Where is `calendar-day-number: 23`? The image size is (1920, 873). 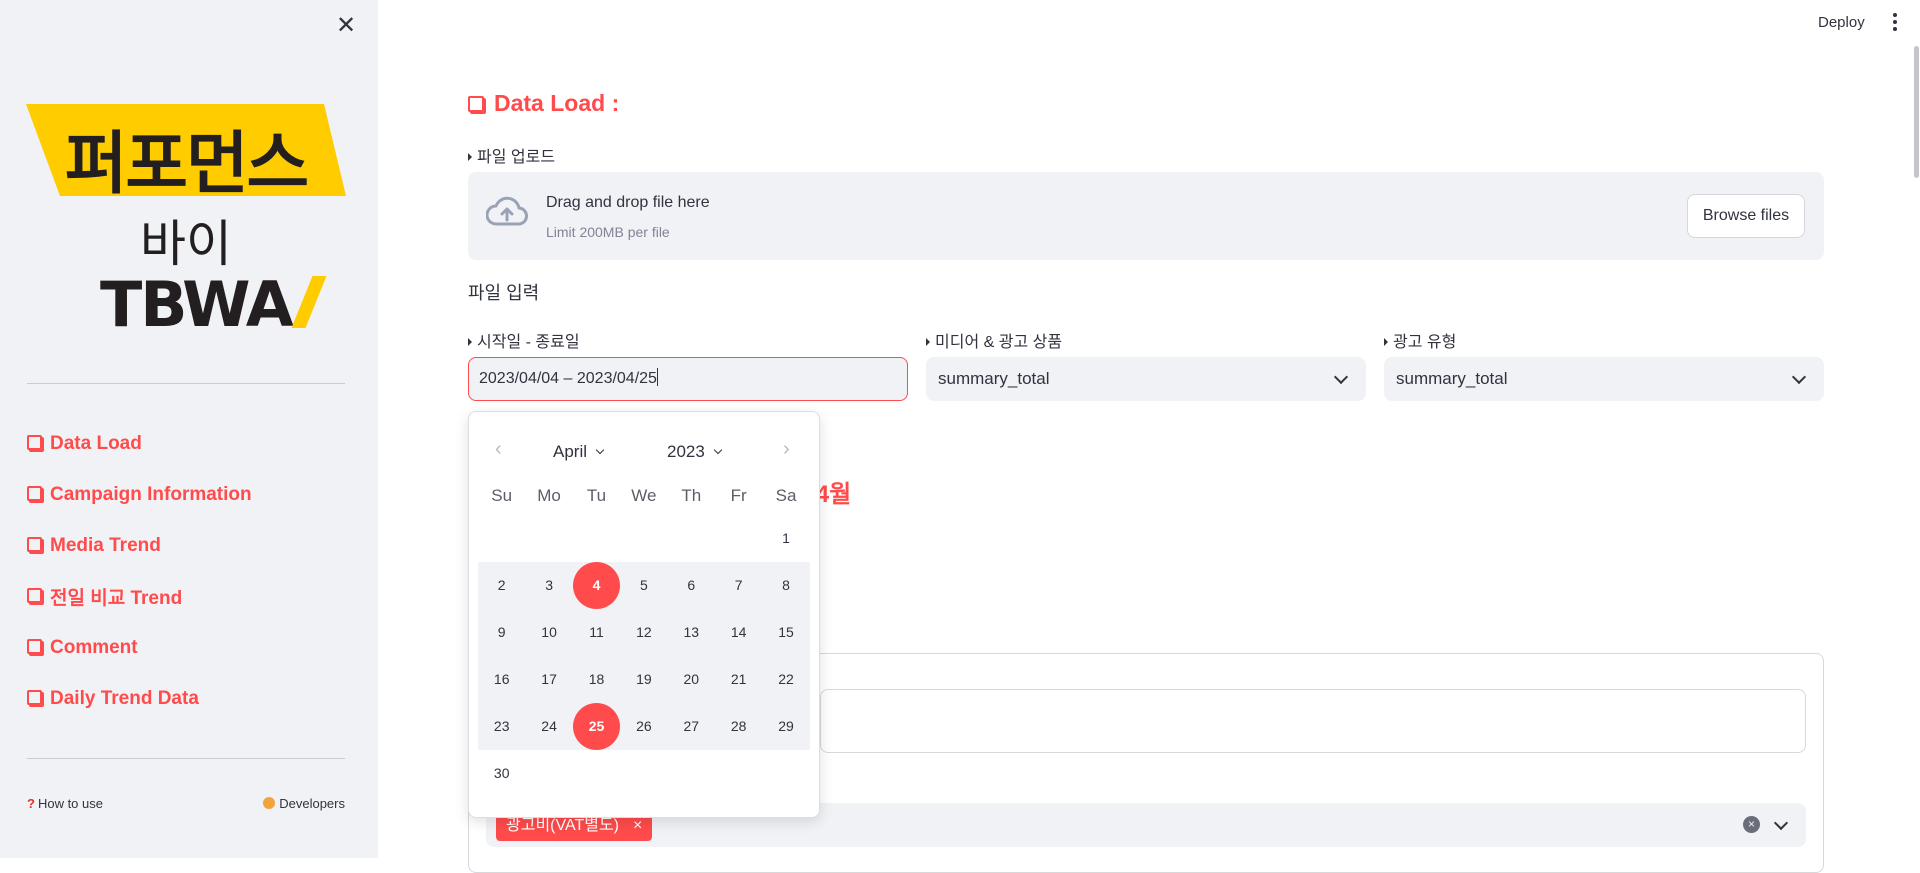
calendar-day-number: 23 is located at coordinates (501, 726).